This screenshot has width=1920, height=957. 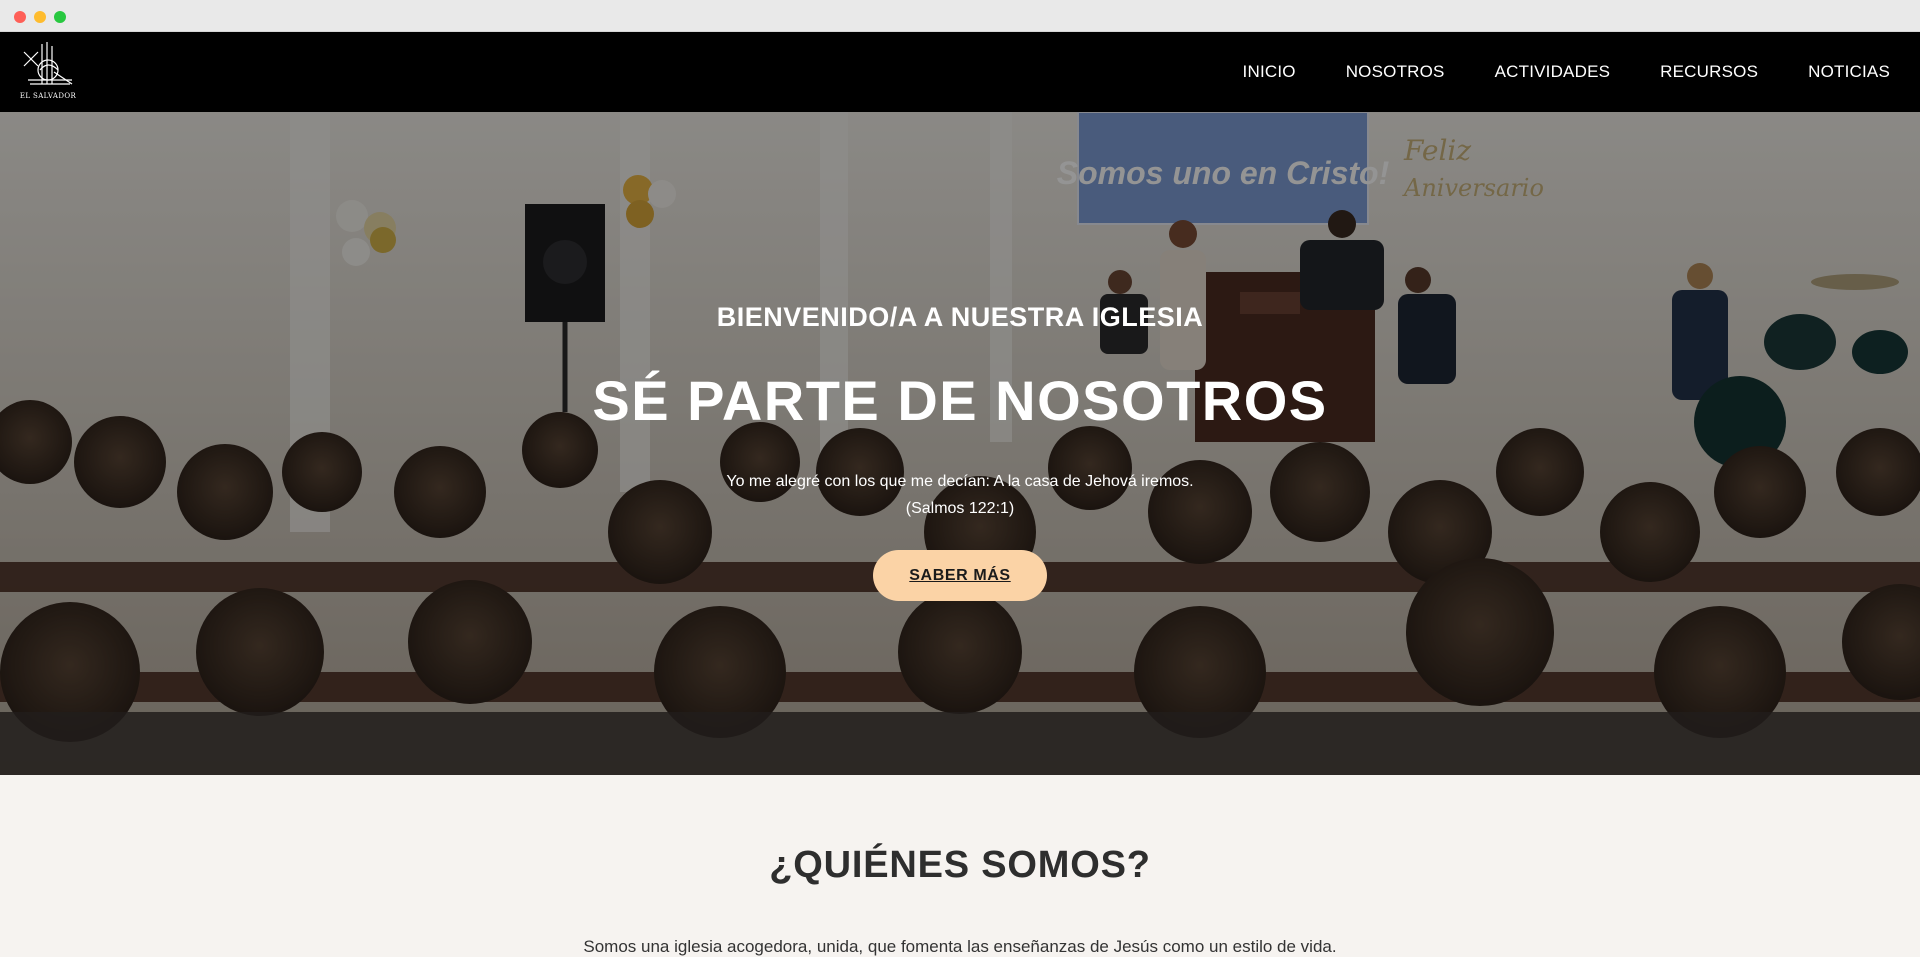 What do you see at coordinates (960, 16) in the screenshot?
I see `browser-titlebar` at bounding box center [960, 16].